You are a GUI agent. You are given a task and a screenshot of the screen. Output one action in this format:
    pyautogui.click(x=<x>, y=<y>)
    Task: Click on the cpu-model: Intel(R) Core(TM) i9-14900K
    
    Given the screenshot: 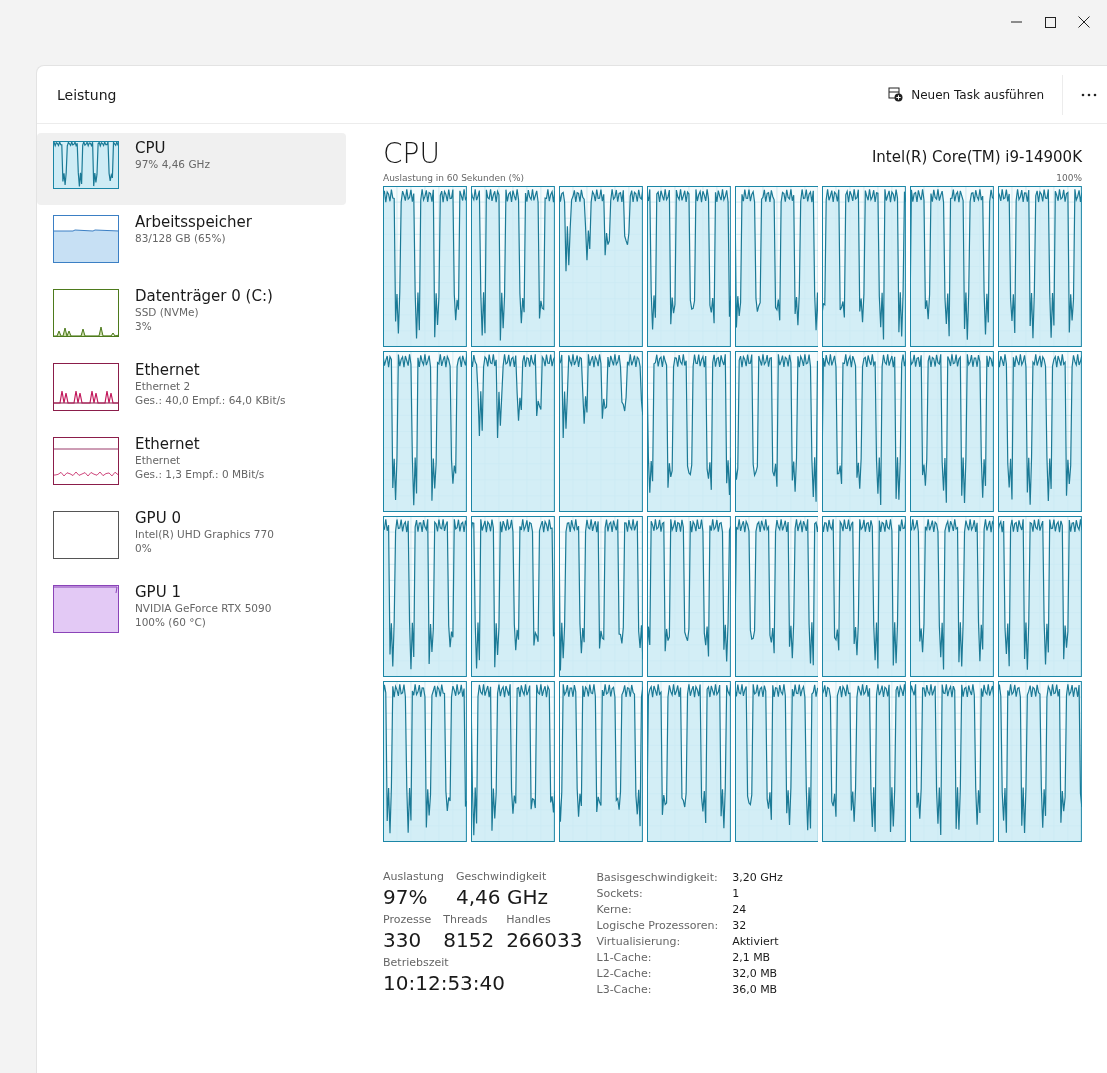 What is the action you would take?
    pyautogui.click(x=976, y=157)
    